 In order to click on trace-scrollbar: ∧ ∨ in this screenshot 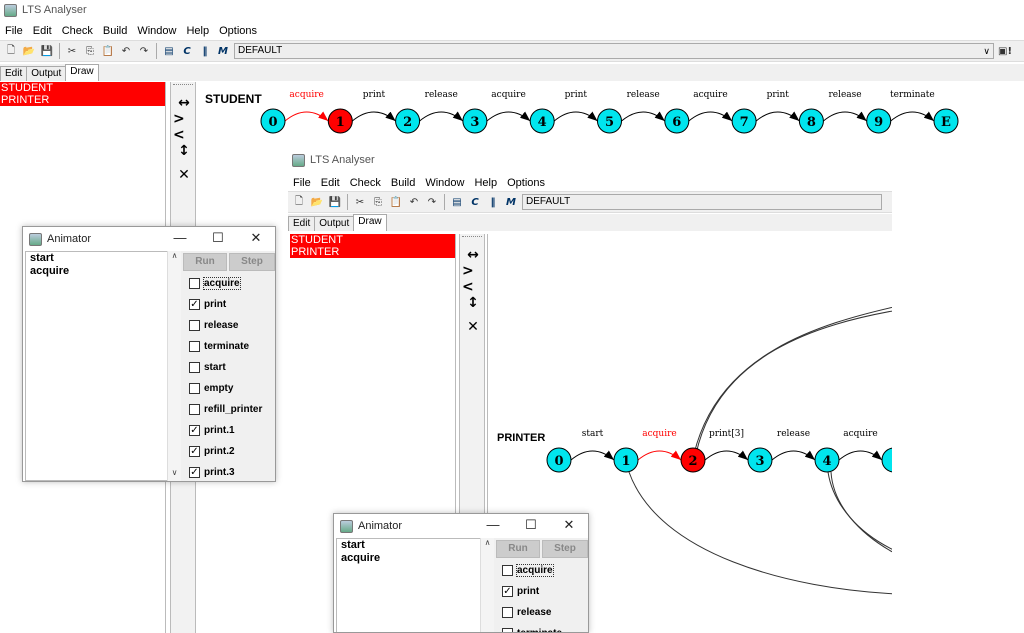, I will do `click(174, 366)`.